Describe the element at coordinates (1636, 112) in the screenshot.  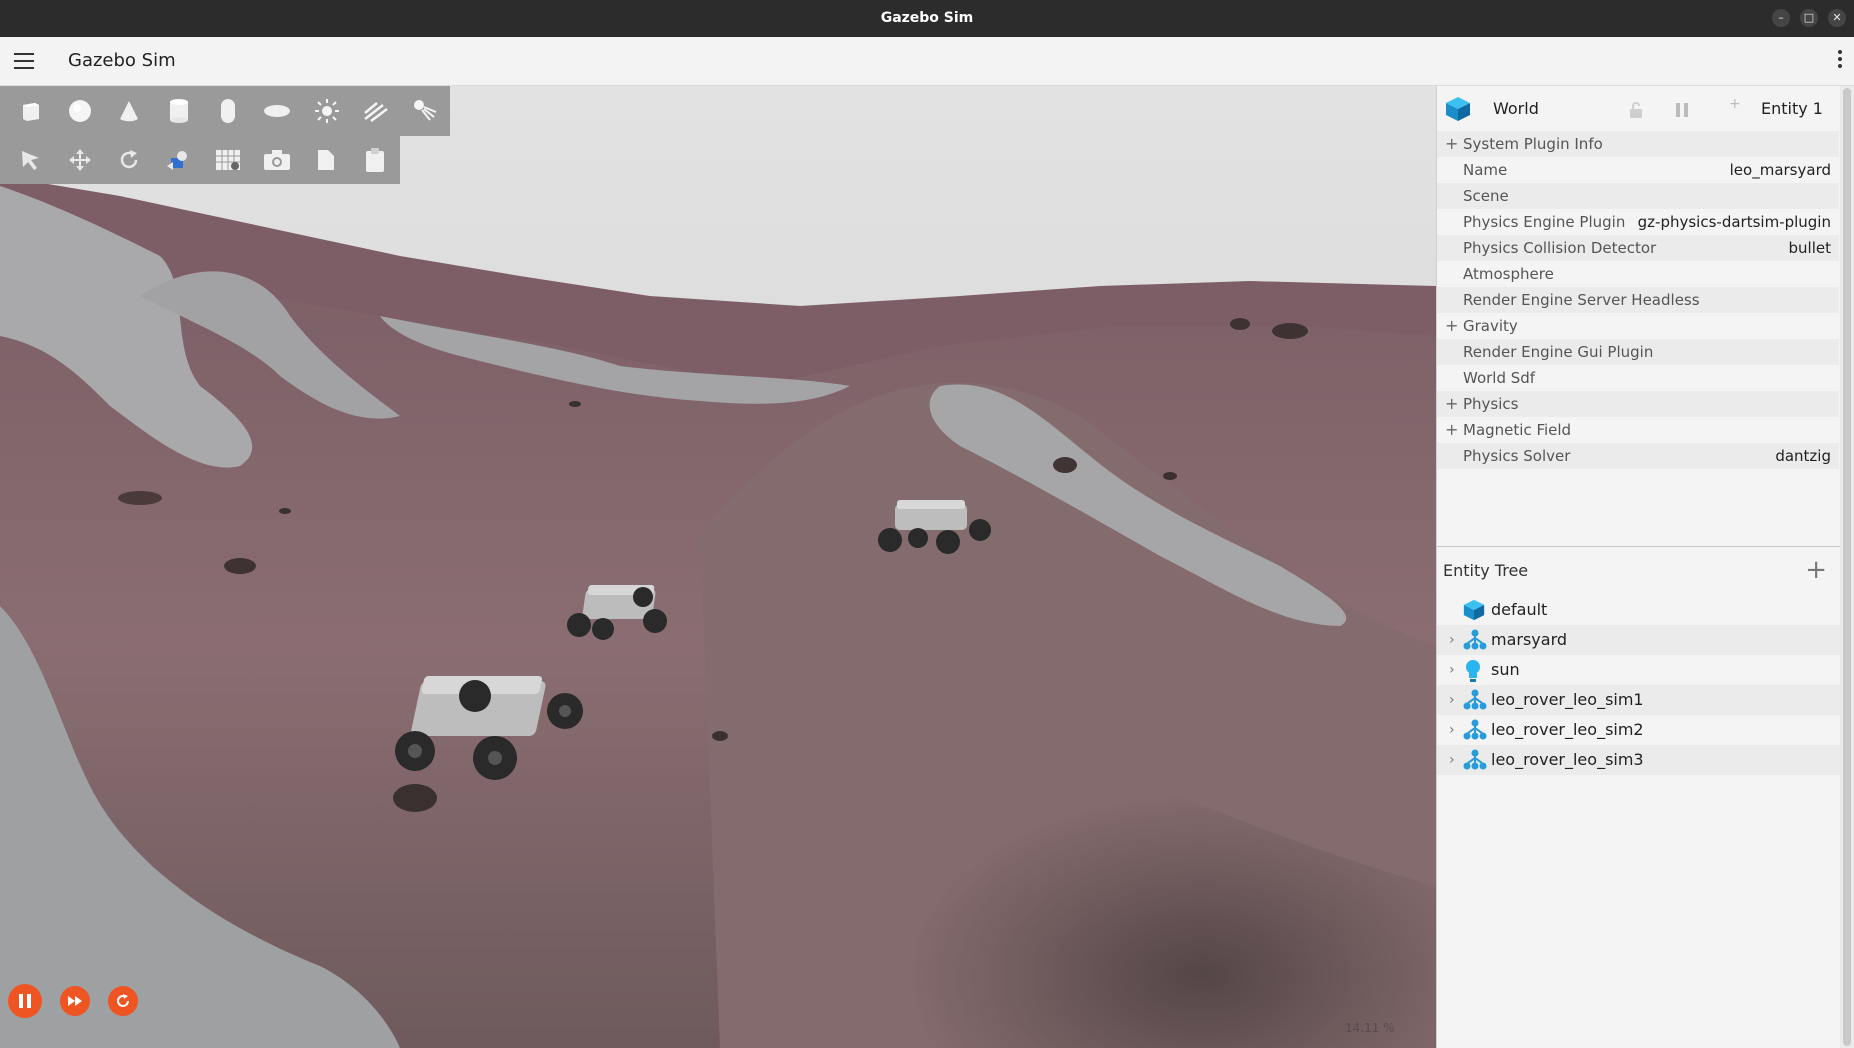
I see `lock-icon` at that location.